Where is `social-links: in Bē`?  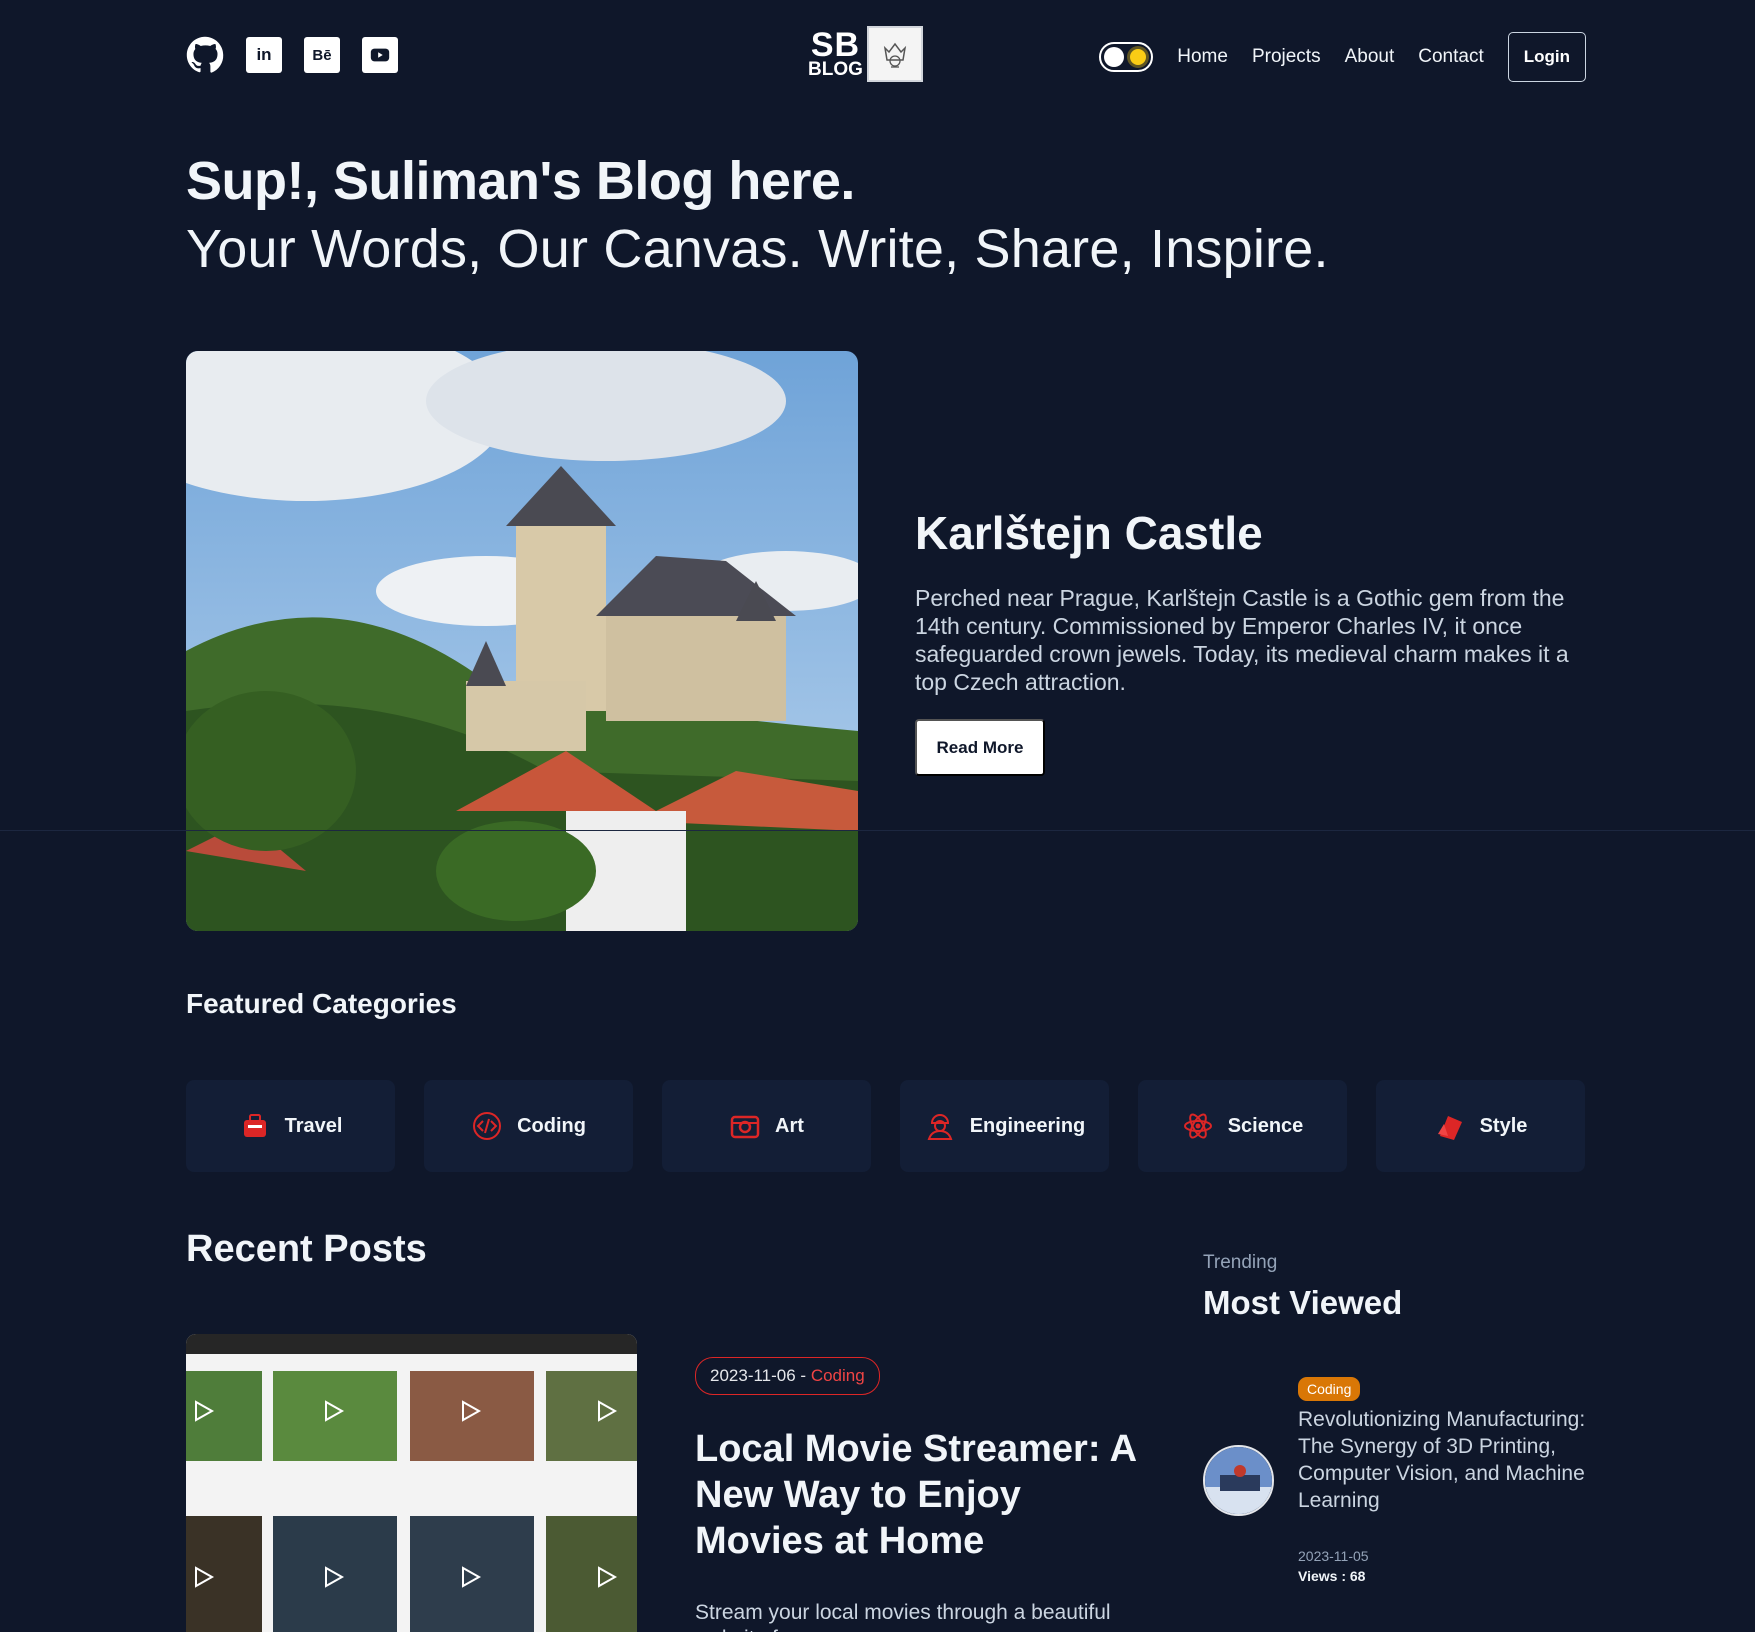
social-links: in Bē is located at coordinates (292, 55).